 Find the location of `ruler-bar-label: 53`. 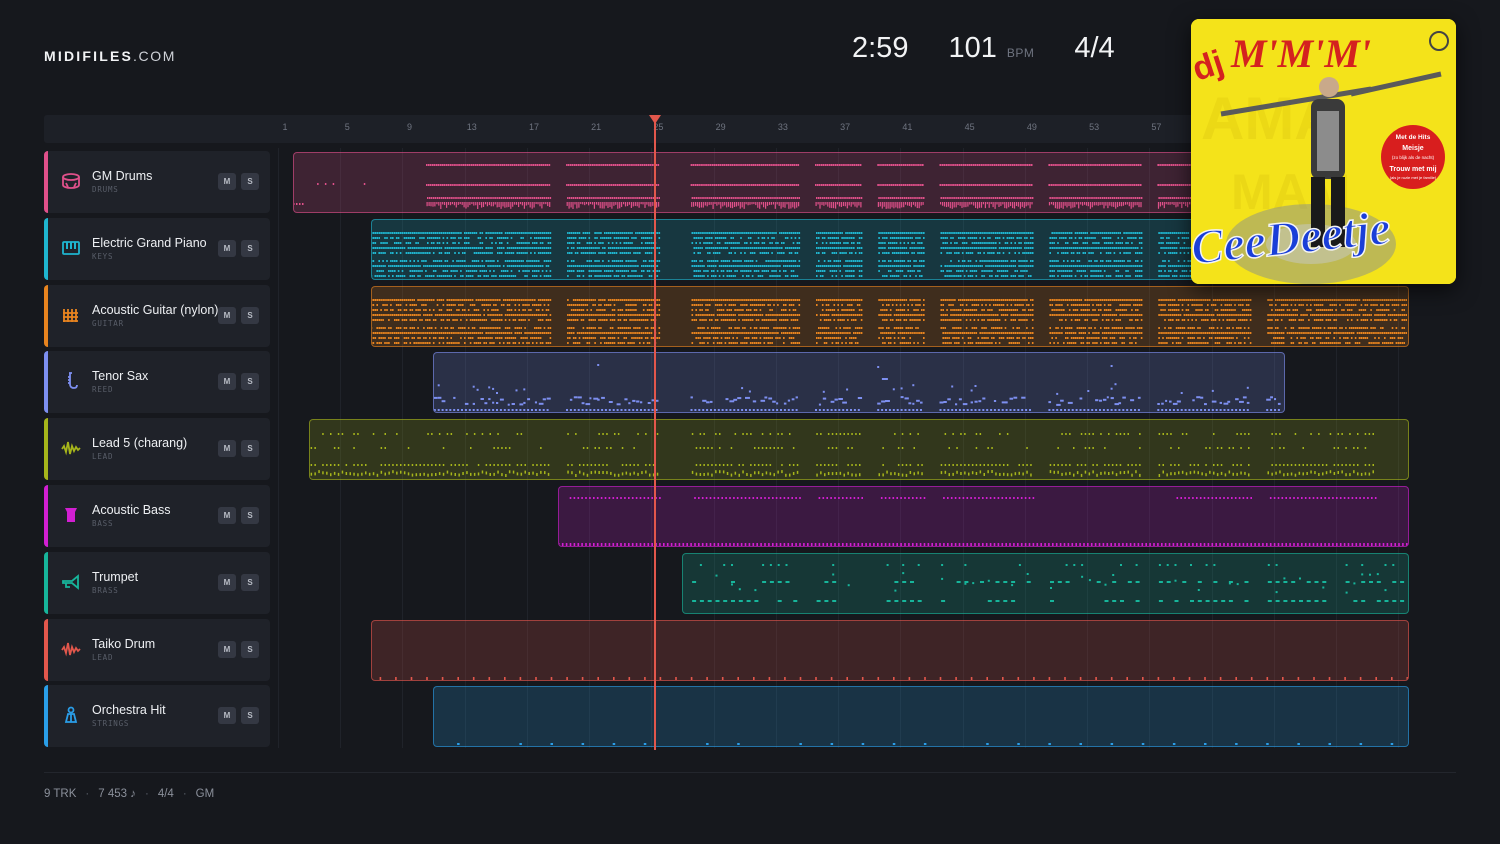

ruler-bar-label: 53 is located at coordinates (1094, 127).